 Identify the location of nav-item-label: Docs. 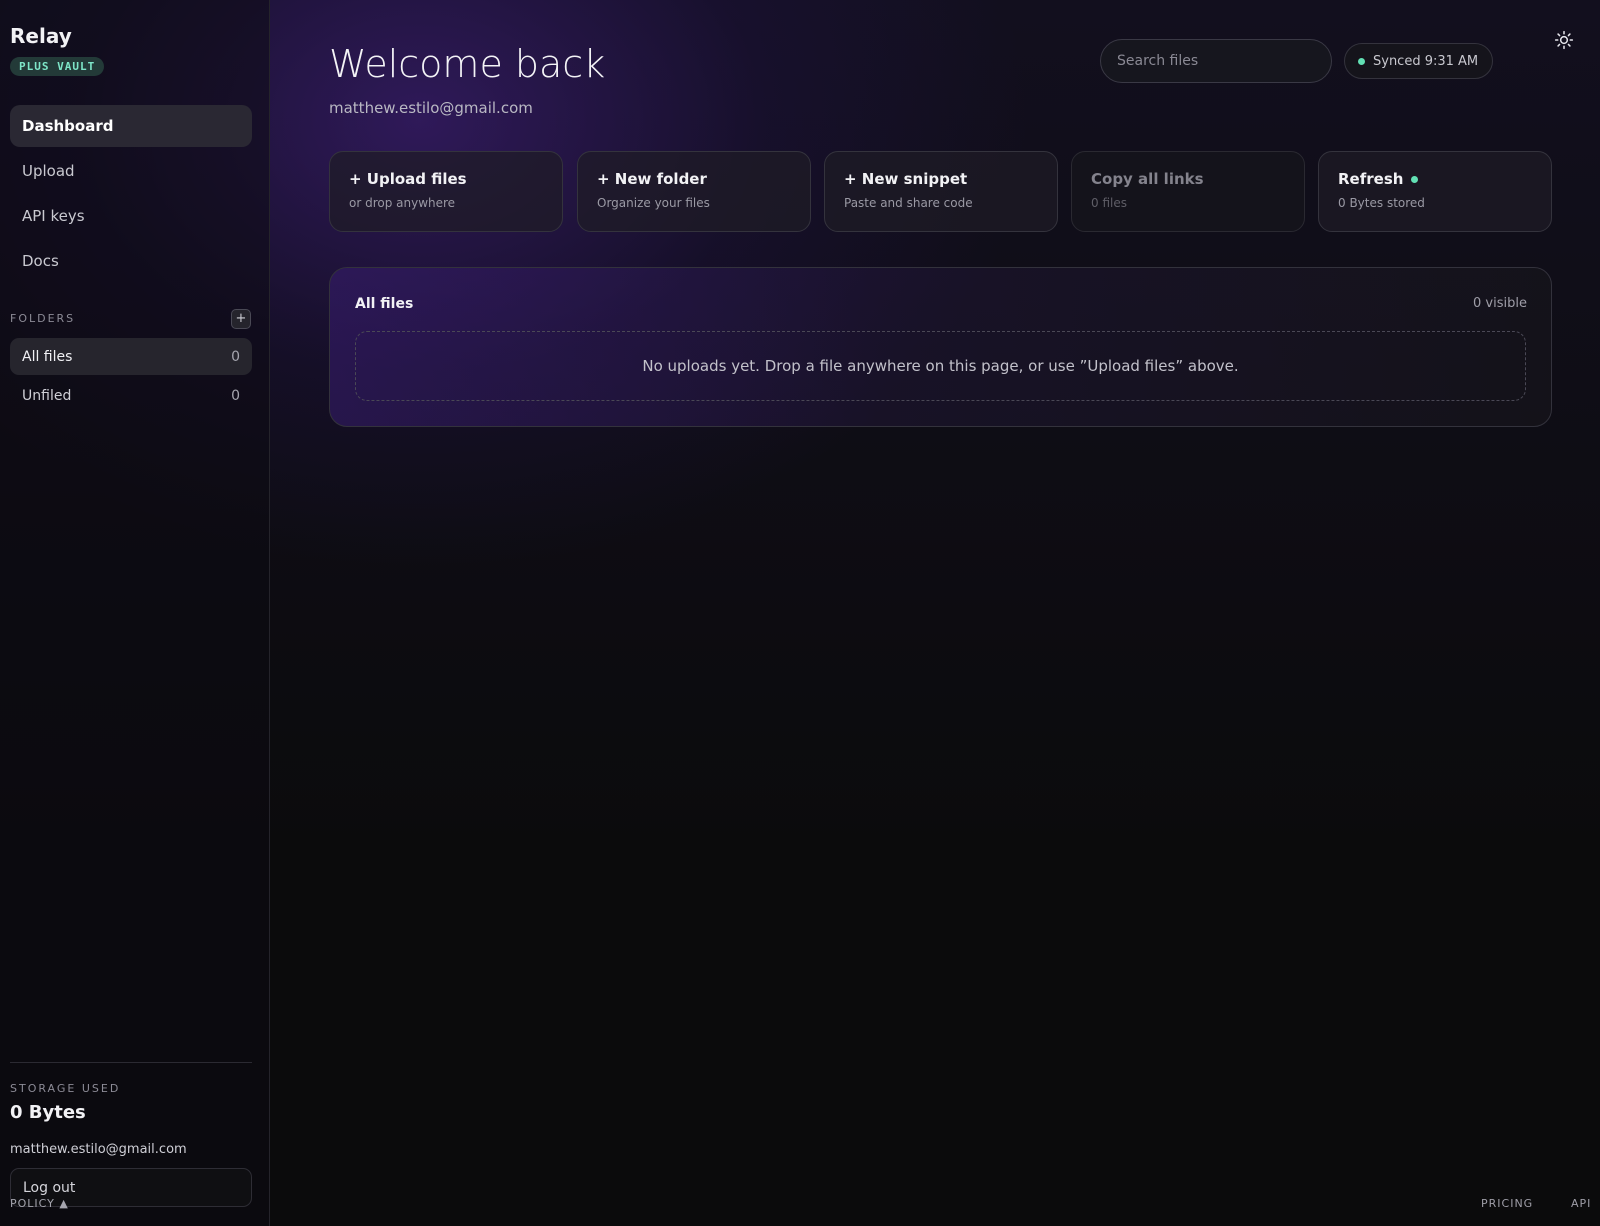
(40, 261).